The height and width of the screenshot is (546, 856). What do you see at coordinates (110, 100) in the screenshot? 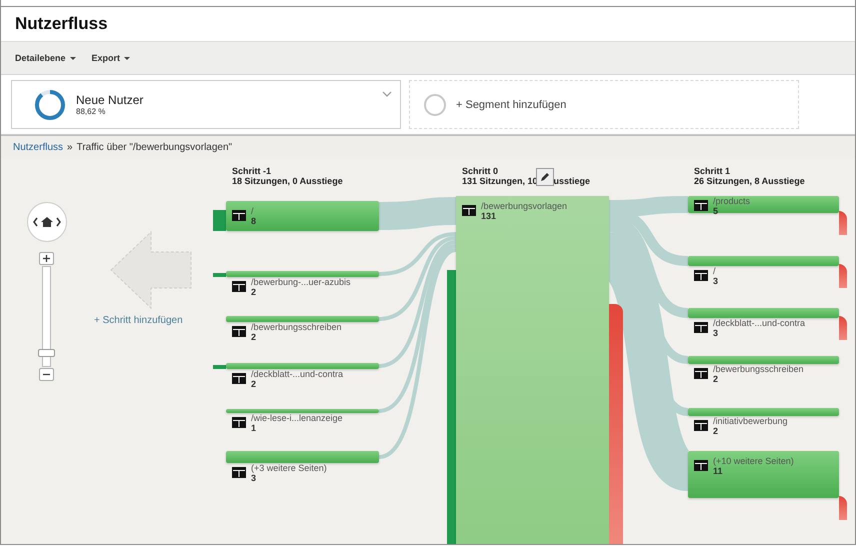
I see `segment-name: Neue Nutzer` at bounding box center [110, 100].